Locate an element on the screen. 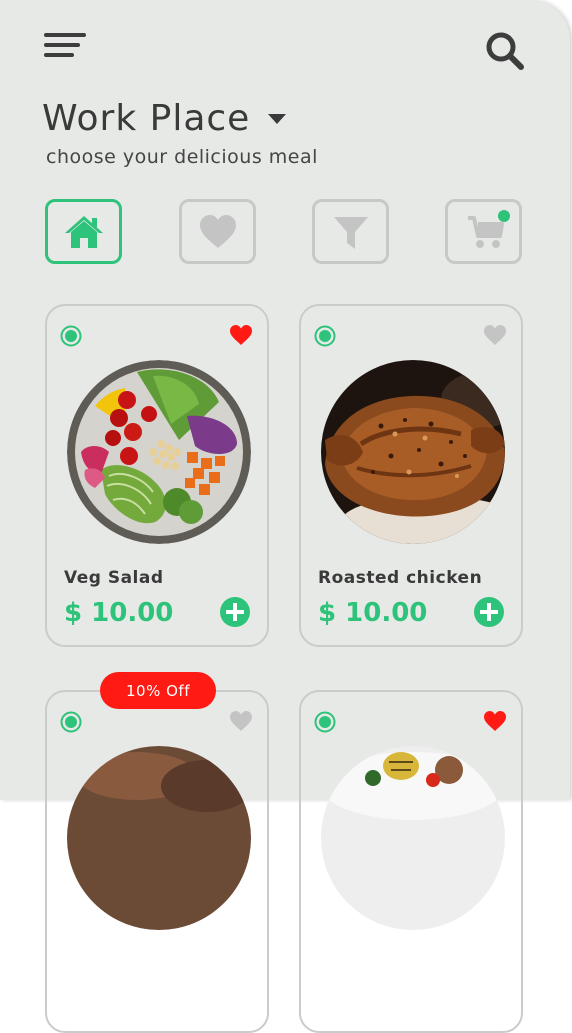 This screenshot has height=1033, width=572. category-favorites-button is located at coordinates (217, 231).